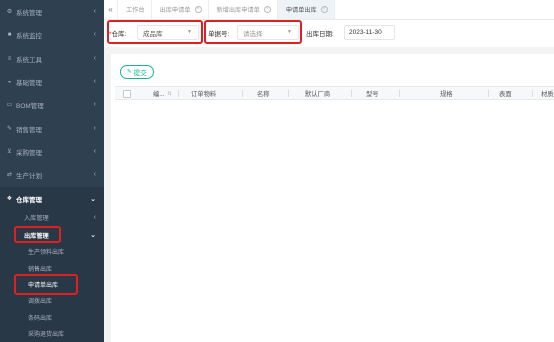 This screenshot has width=554, height=342. What do you see at coordinates (40, 301) in the screenshot?
I see `menu-item-label: 调拨出库` at bounding box center [40, 301].